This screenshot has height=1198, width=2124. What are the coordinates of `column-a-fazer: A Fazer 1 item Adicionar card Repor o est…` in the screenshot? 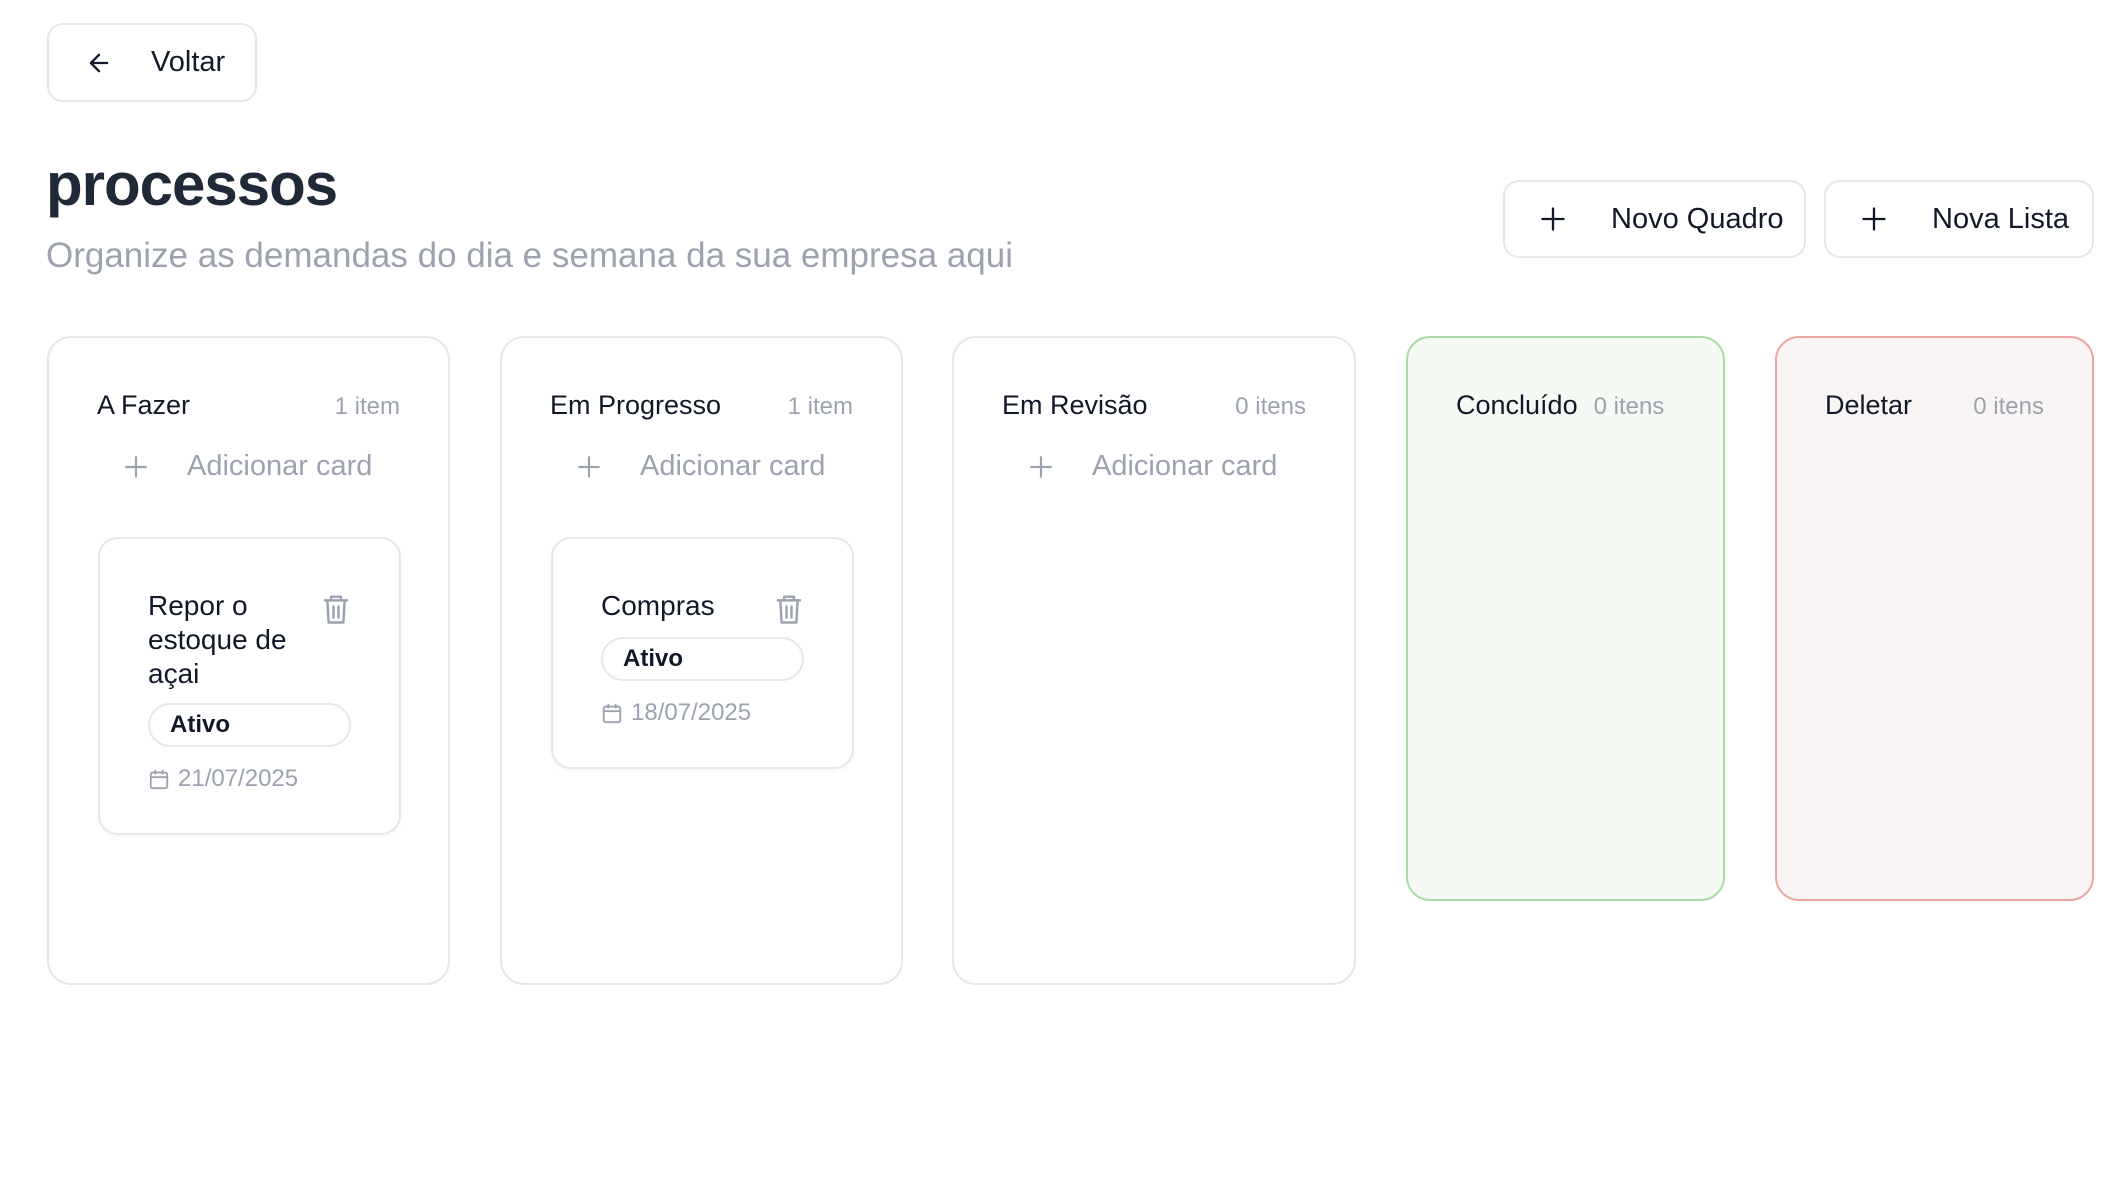 It's located at (248, 660).